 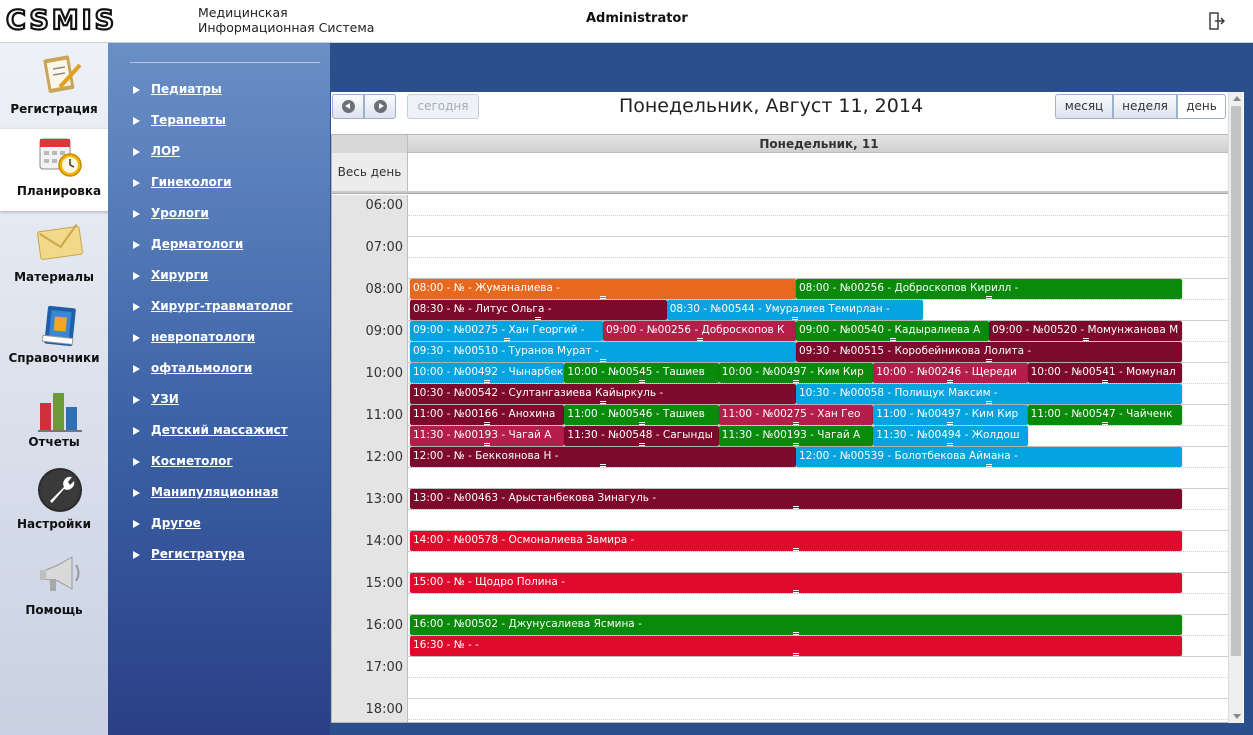 What do you see at coordinates (484, 414) in the screenshot?
I see `appointment-text: 11:00 - №00166 - Анохина` at bounding box center [484, 414].